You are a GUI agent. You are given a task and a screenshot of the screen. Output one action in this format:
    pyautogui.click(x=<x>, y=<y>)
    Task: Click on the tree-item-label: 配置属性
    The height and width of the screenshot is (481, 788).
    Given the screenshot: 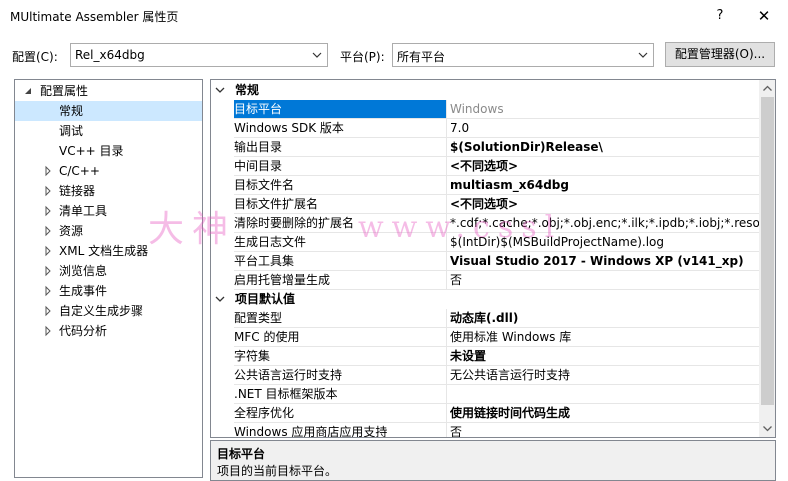 What is the action you would take?
    pyautogui.click(x=64, y=91)
    